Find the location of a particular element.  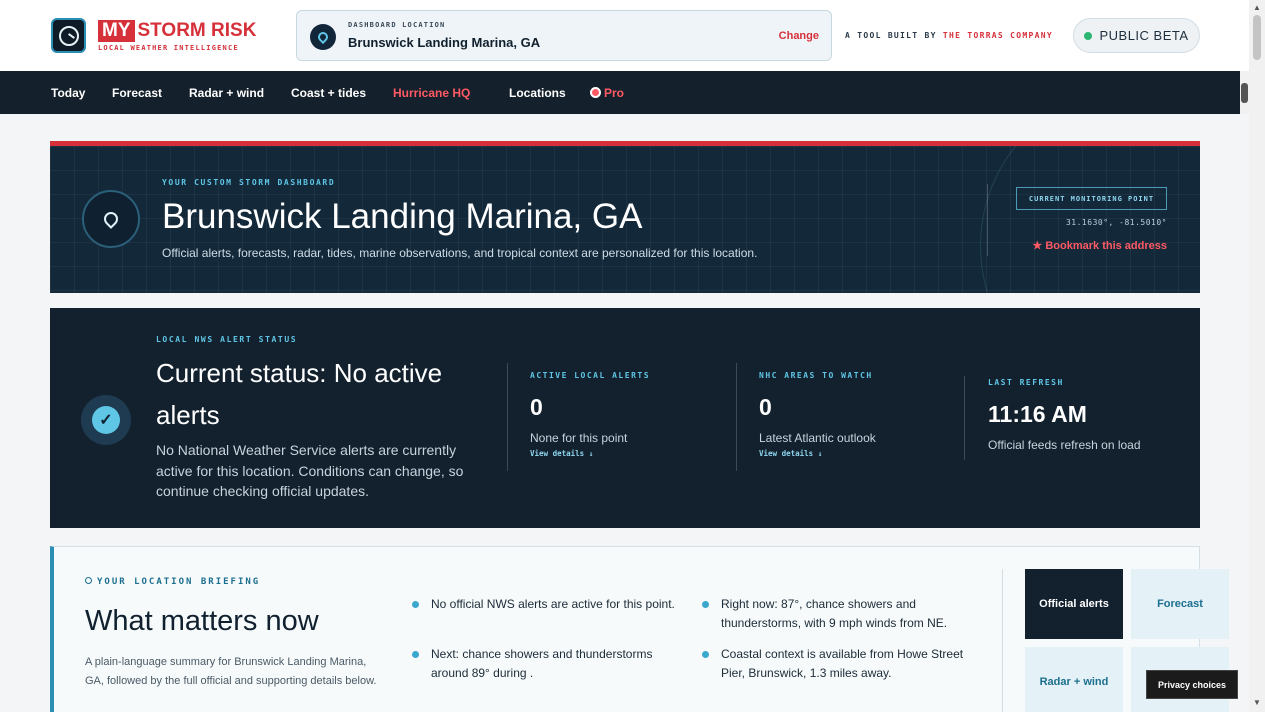

decorative-arc is located at coordinates (1090, 219).